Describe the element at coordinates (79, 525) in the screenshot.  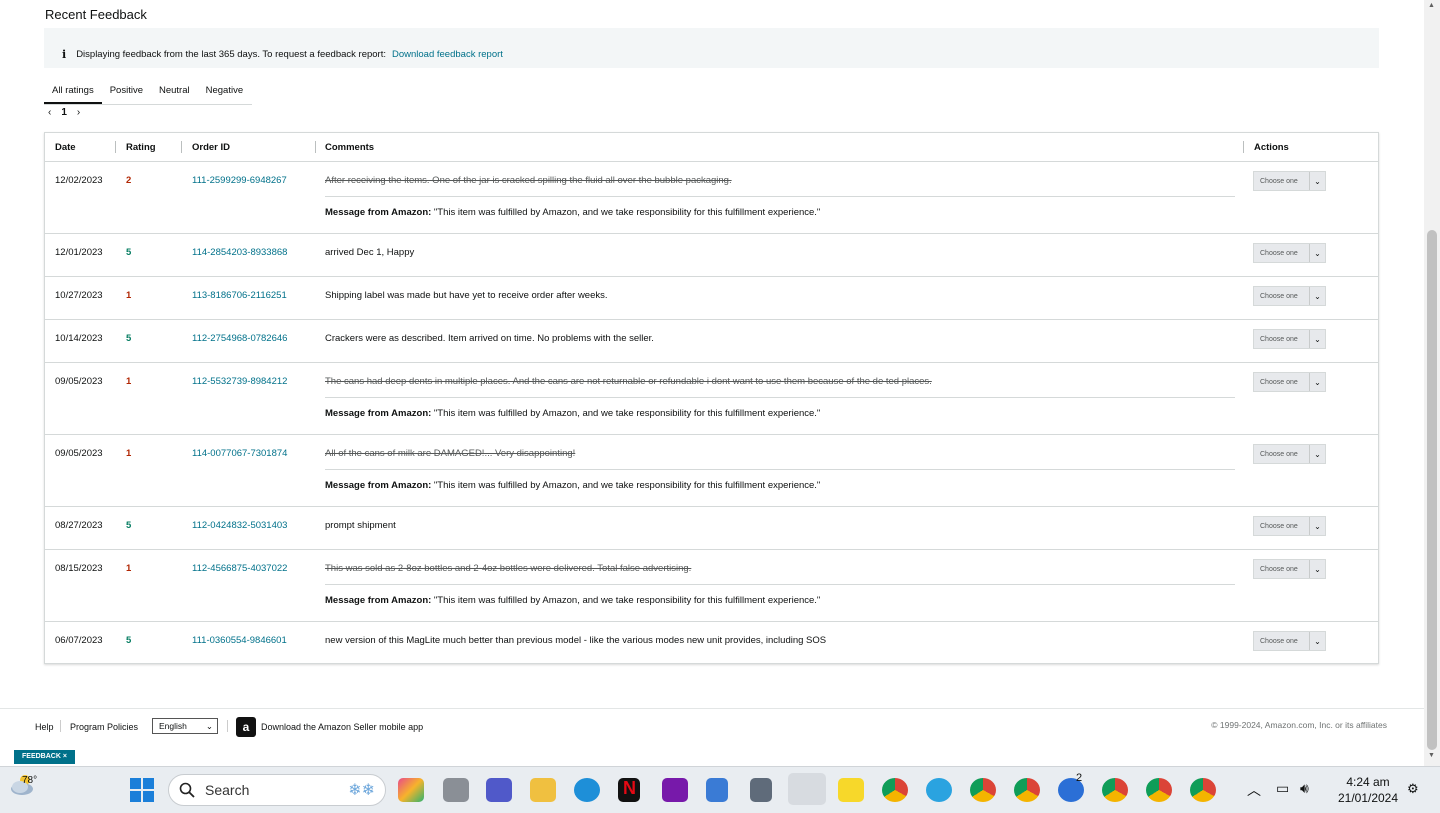
I see `row-date: 08/27/2023` at that location.